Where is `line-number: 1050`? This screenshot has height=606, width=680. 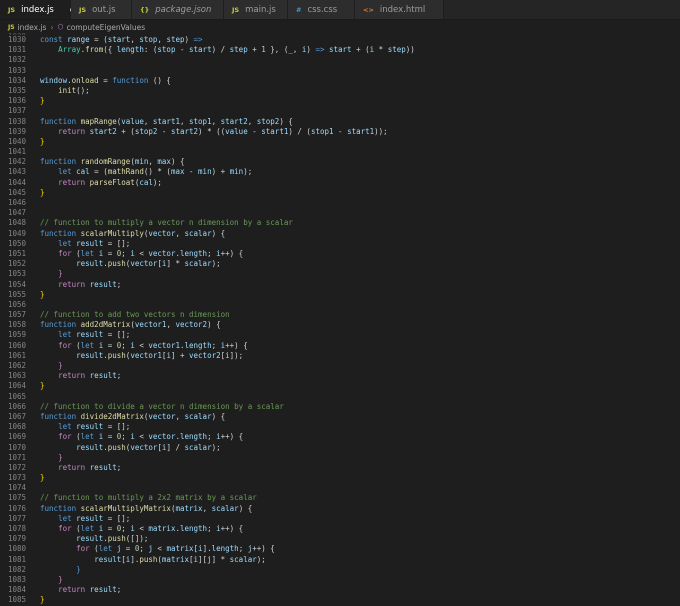 line-number: 1050 is located at coordinates (16, 243).